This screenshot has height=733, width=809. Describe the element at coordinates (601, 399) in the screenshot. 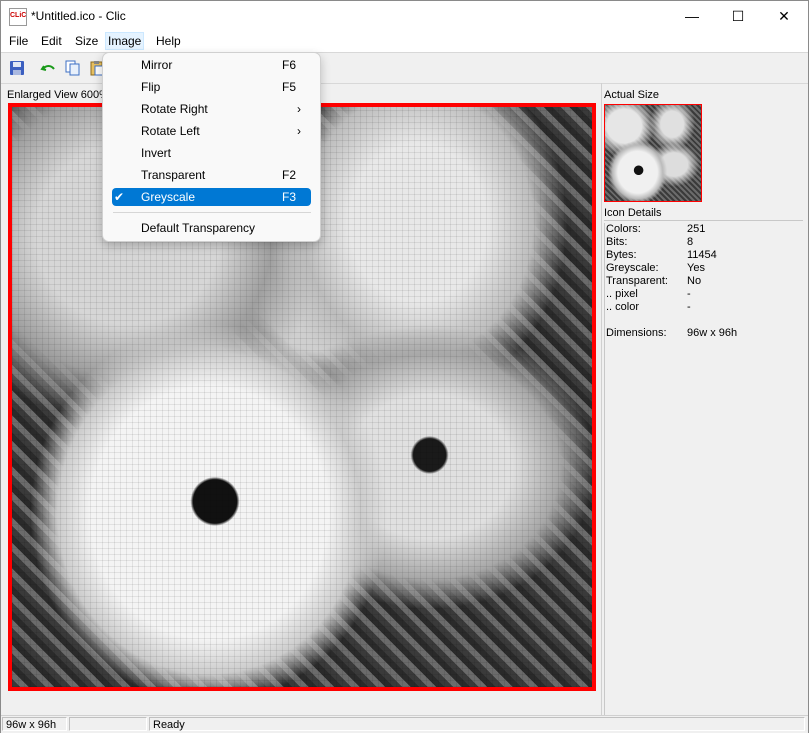

I see `panel-divider` at that location.